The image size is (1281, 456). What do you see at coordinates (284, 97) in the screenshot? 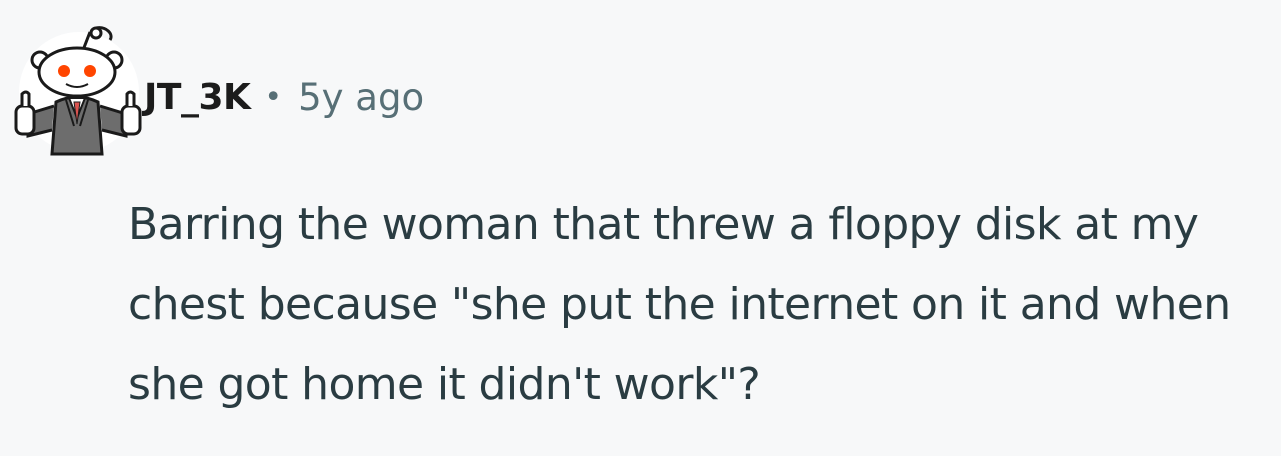
I see `comment-meta: JT_3K • 5y ago` at bounding box center [284, 97].